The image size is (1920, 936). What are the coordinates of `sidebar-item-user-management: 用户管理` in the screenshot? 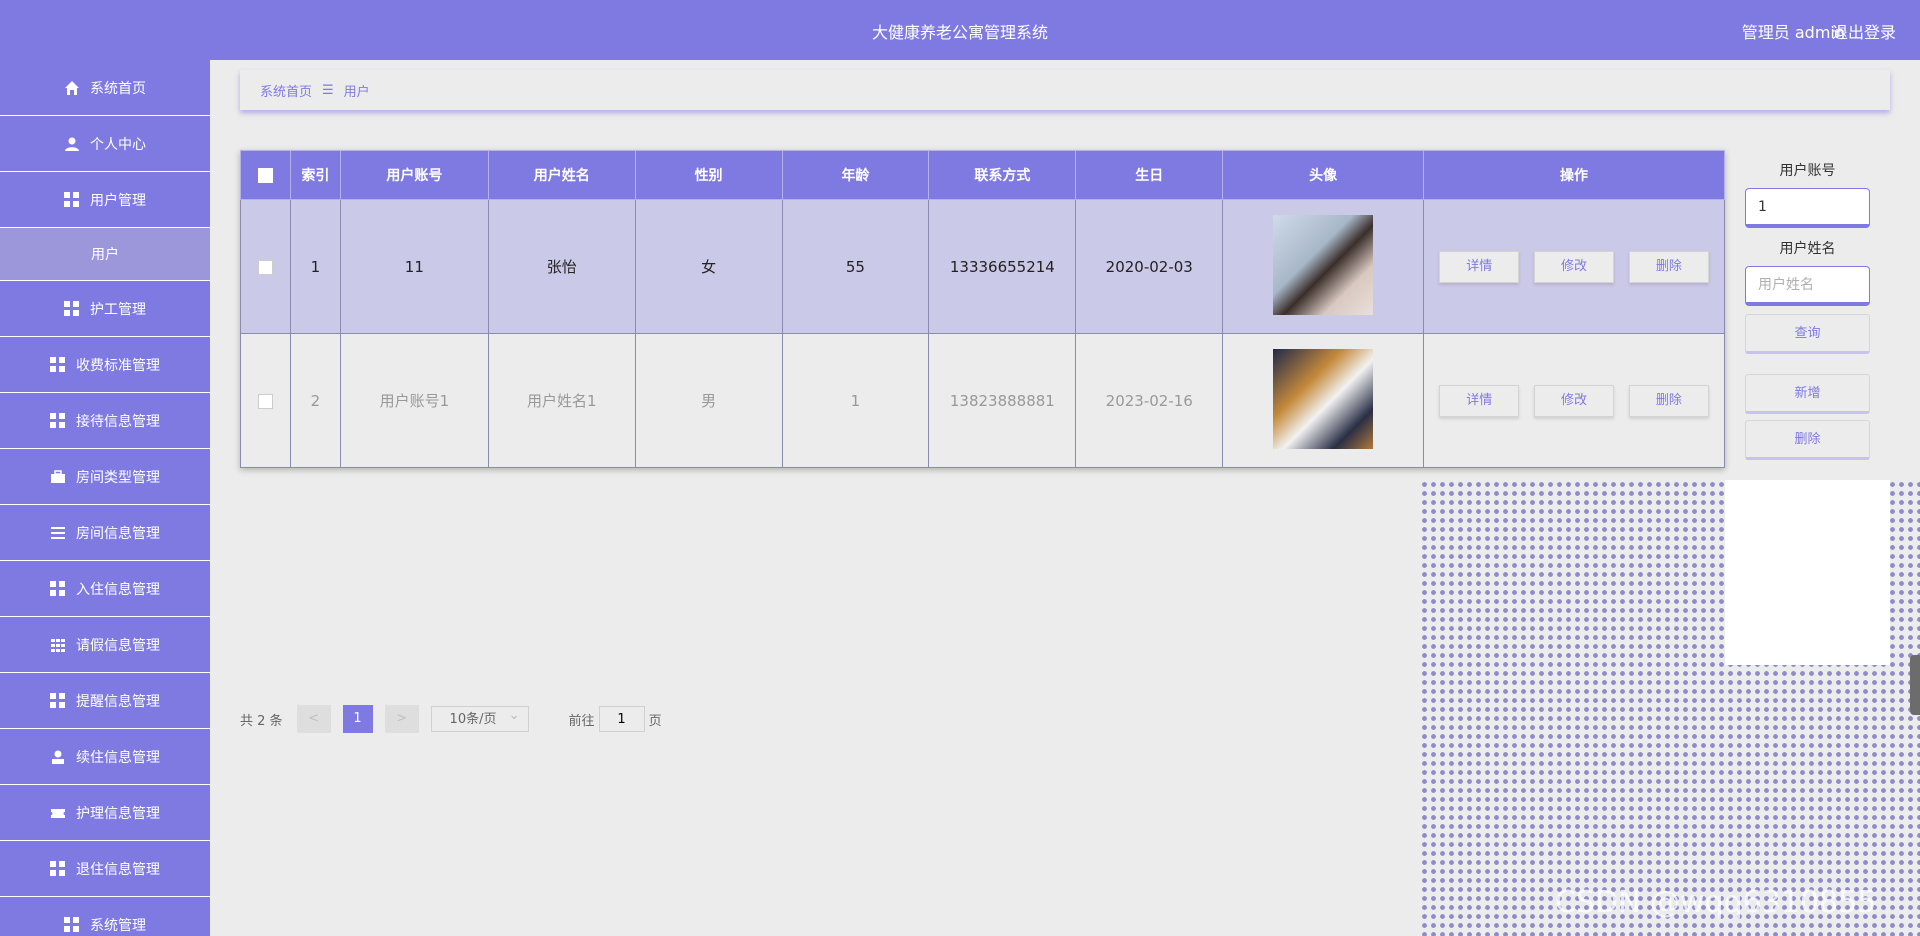 It's located at (105, 200).